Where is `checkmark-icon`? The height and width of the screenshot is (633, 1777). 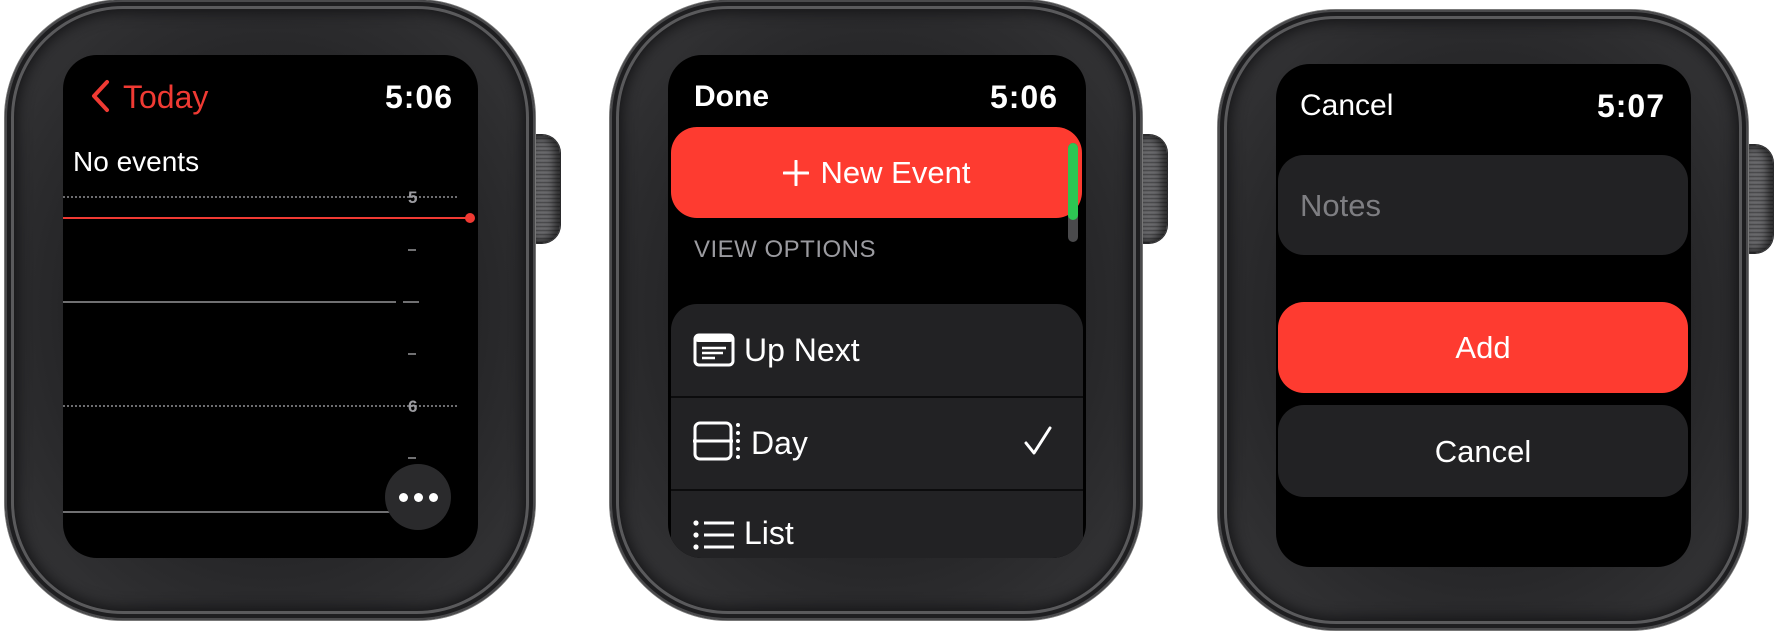 checkmark-icon is located at coordinates (1038, 440).